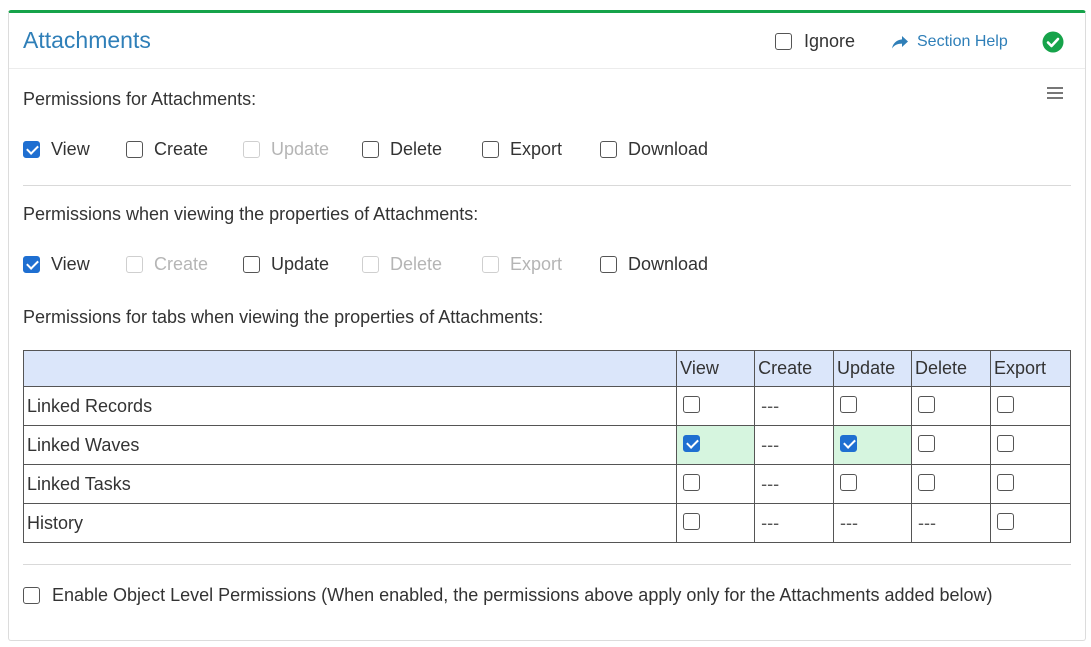 Image resolution: width=1091 pixels, height=647 pixels. Describe the element at coordinates (140, 99) in the screenshot. I see `attachments-permissions-label: Permissions for Attachments:` at that location.